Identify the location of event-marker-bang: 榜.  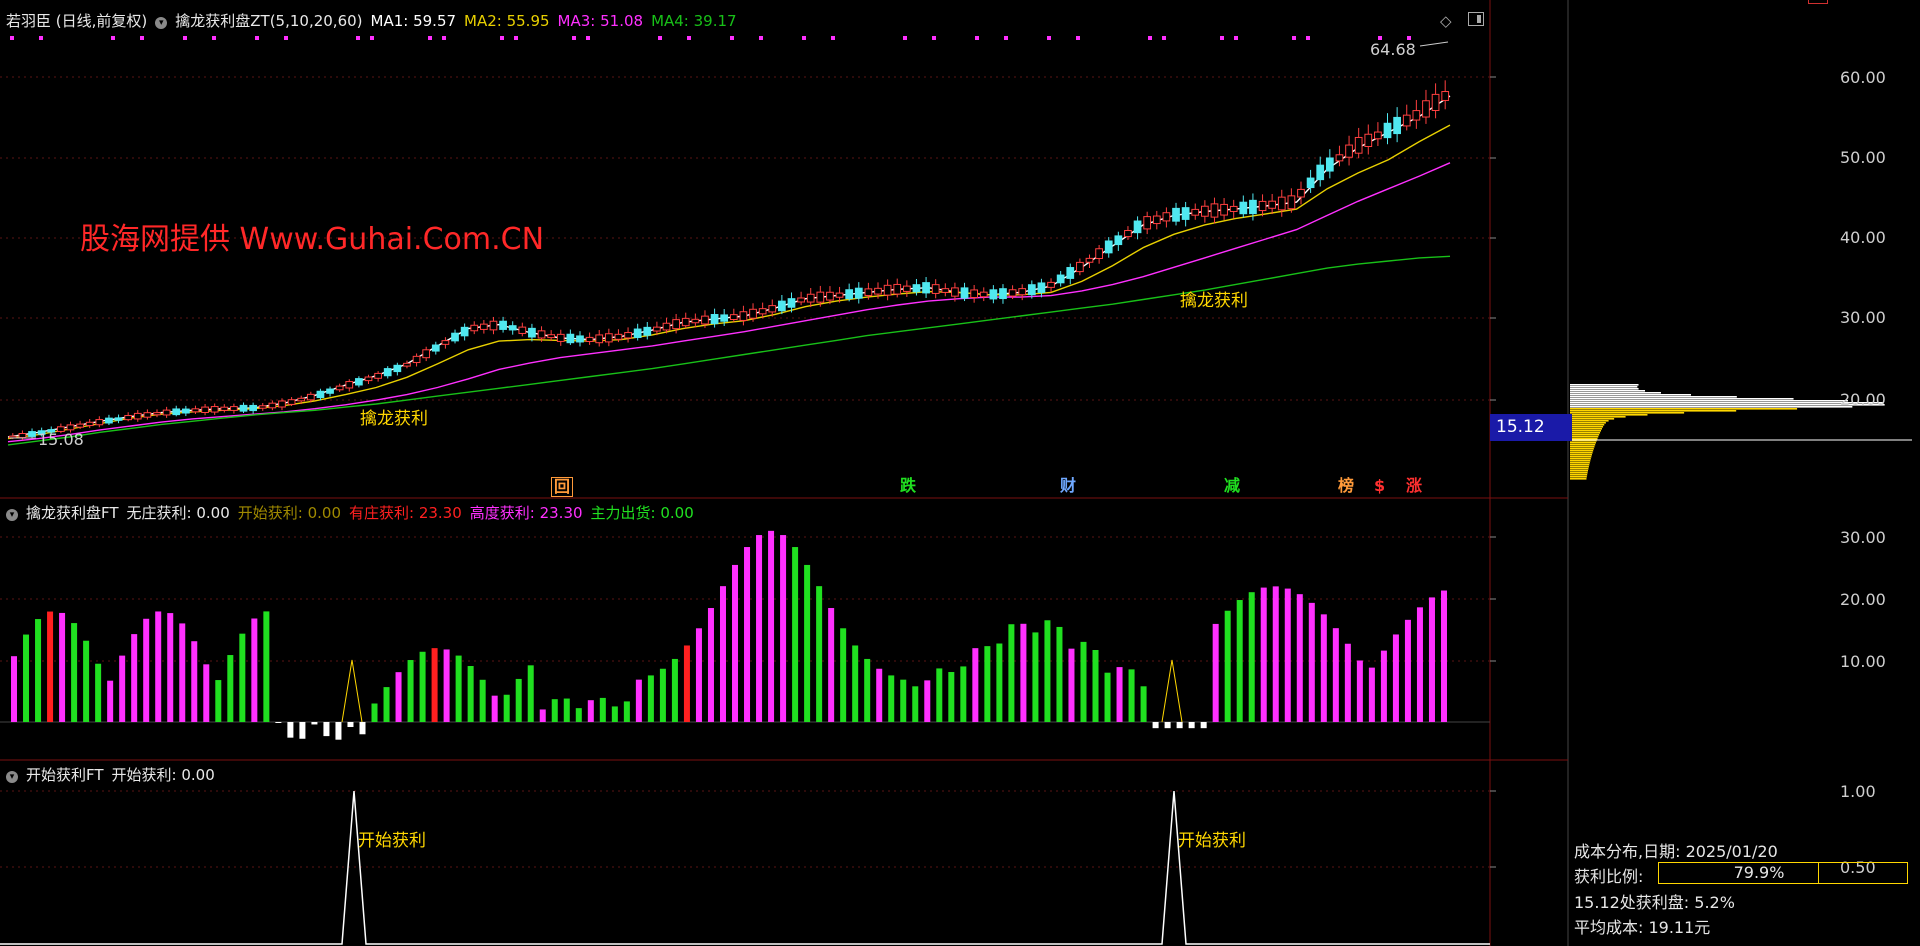
(1346, 486).